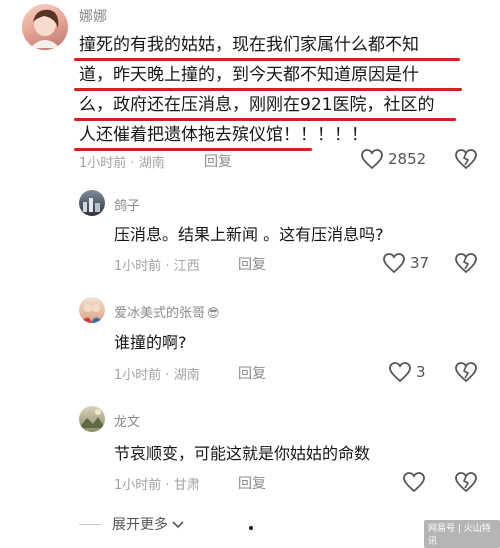  I want to click on avatar-longwen, so click(92, 419).